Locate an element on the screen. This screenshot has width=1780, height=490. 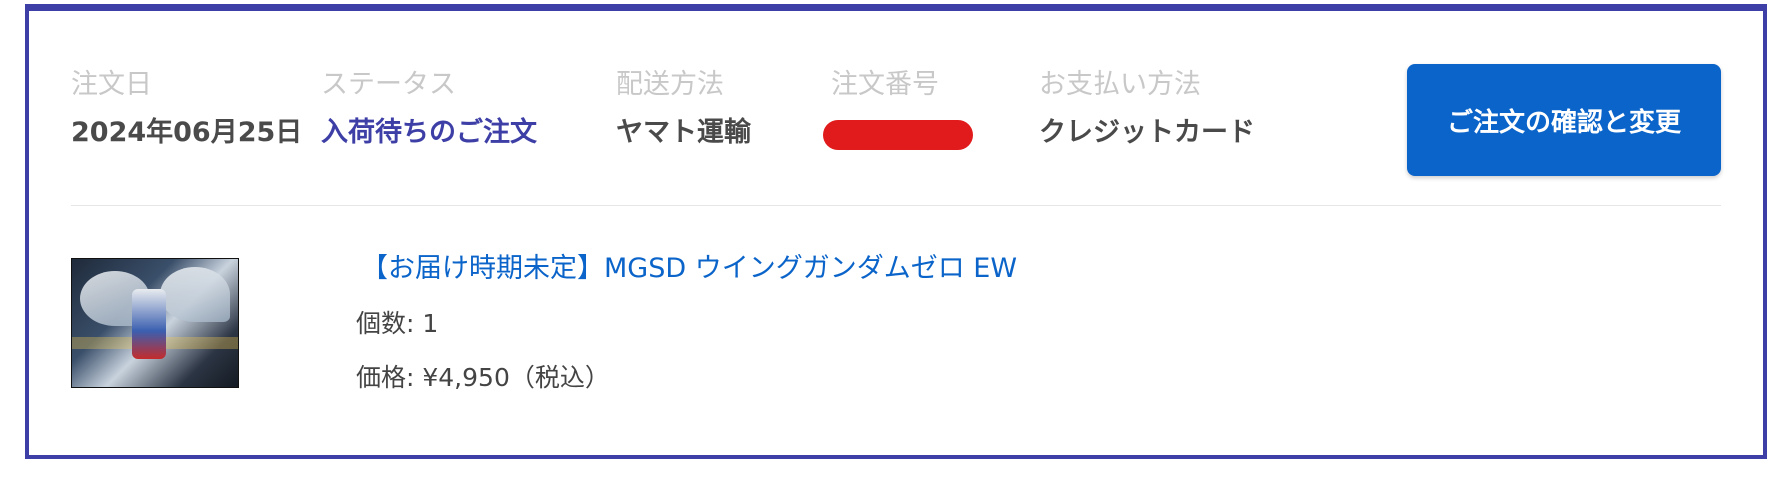
order-number-label: 注文番号 is located at coordinates (885, 84).